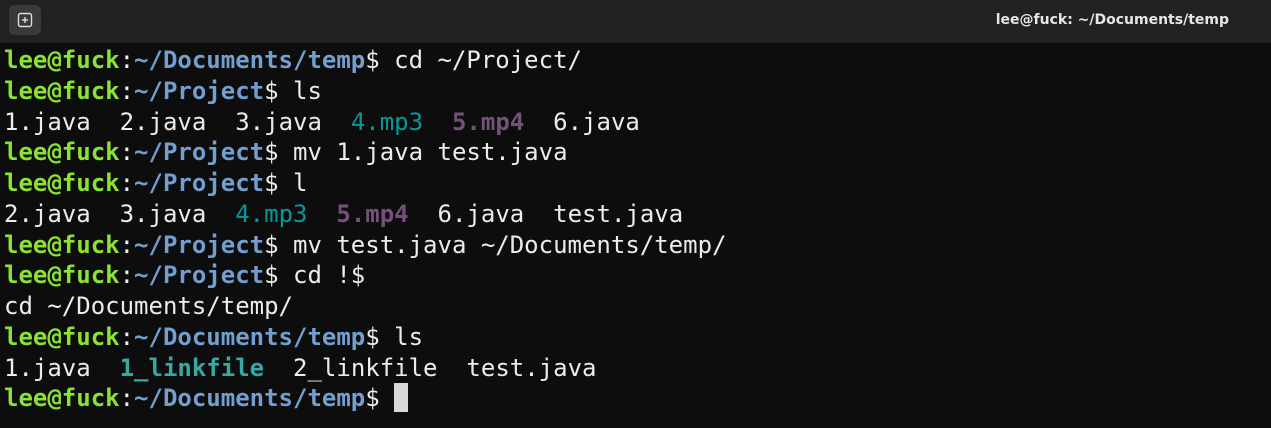  I want to click on prompt-line: lee@fuck:~/Project$ ls, so click(637, 91).